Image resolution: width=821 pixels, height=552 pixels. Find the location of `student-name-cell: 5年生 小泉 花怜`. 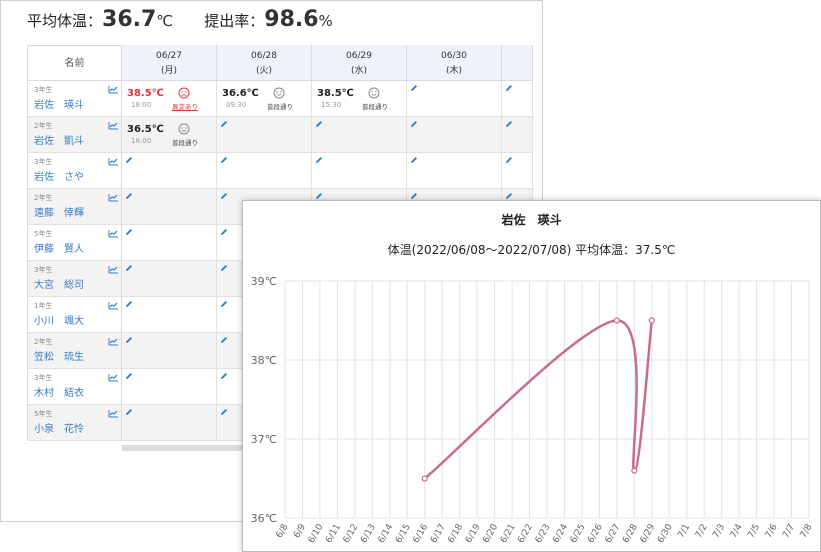

student-name-cell: 5年生 小泉 花怜 is located at coordinates (74, 422).